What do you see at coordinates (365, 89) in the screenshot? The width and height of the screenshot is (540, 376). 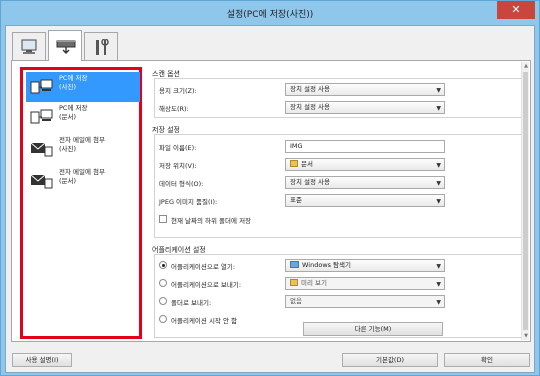 I see `paper-size-select: 장치 설정 사용 ▼` at bounding box center [365, 89].